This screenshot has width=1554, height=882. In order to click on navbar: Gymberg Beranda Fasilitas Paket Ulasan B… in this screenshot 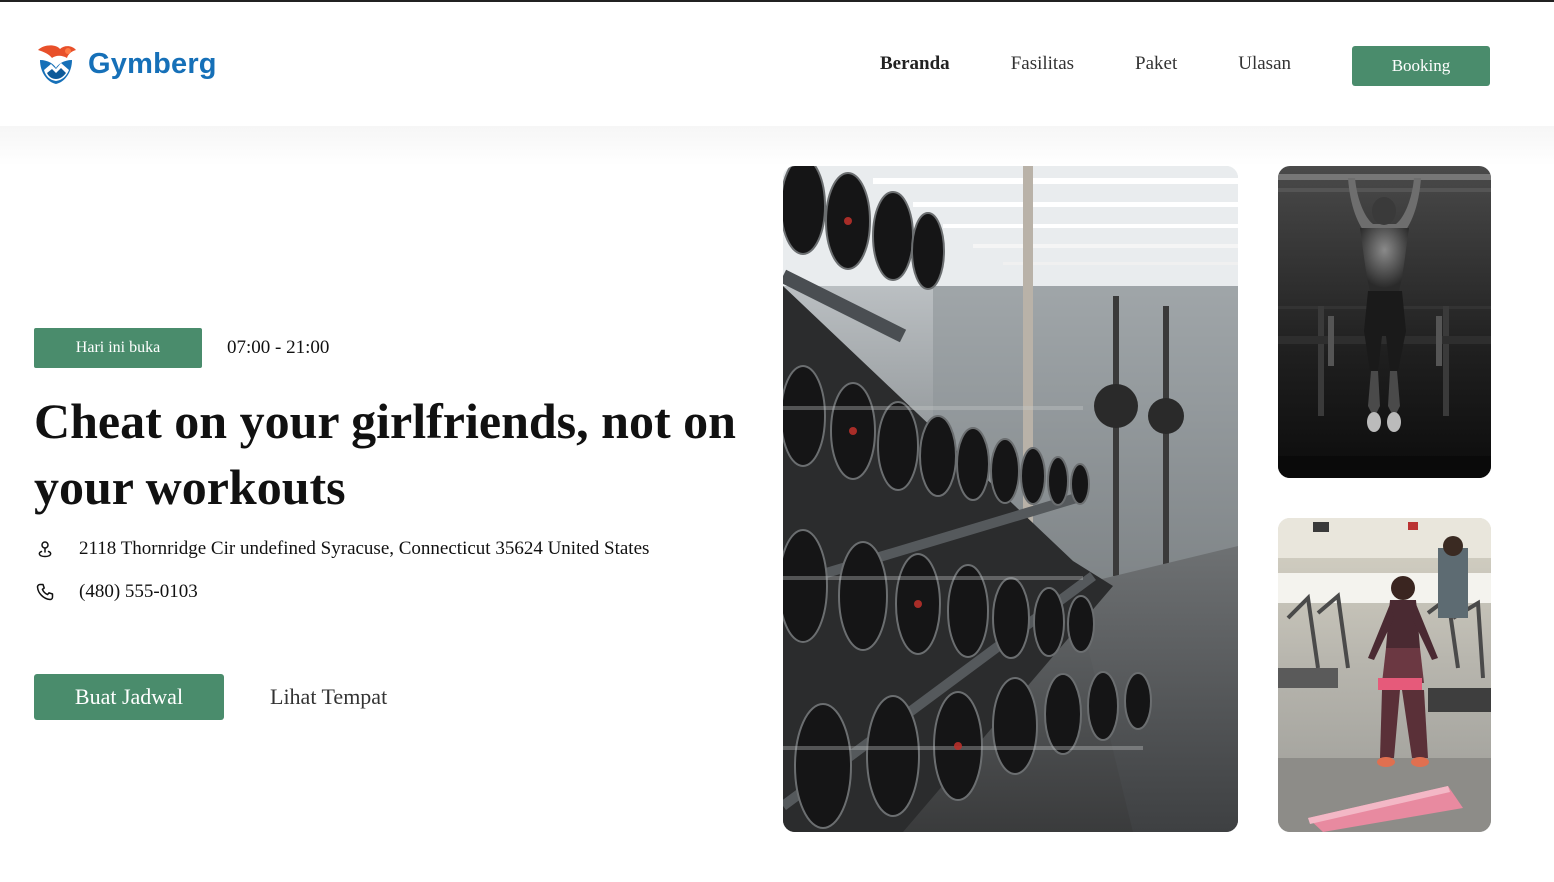, I will do `click(777, 64)`.